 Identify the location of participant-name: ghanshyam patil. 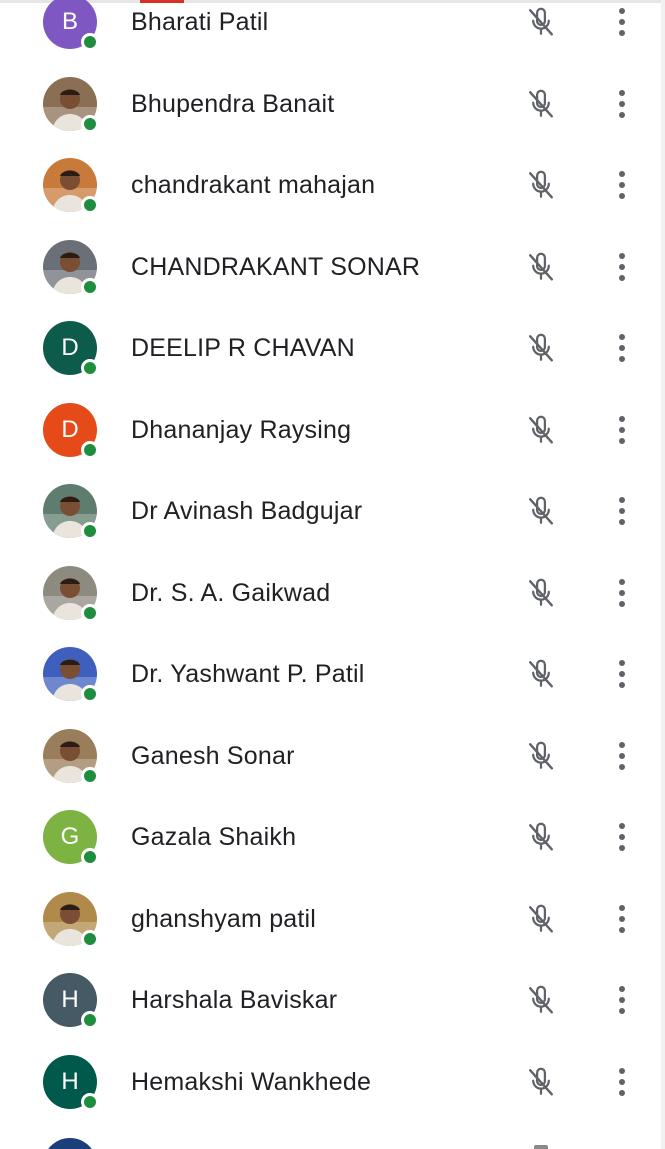
(224, 918).